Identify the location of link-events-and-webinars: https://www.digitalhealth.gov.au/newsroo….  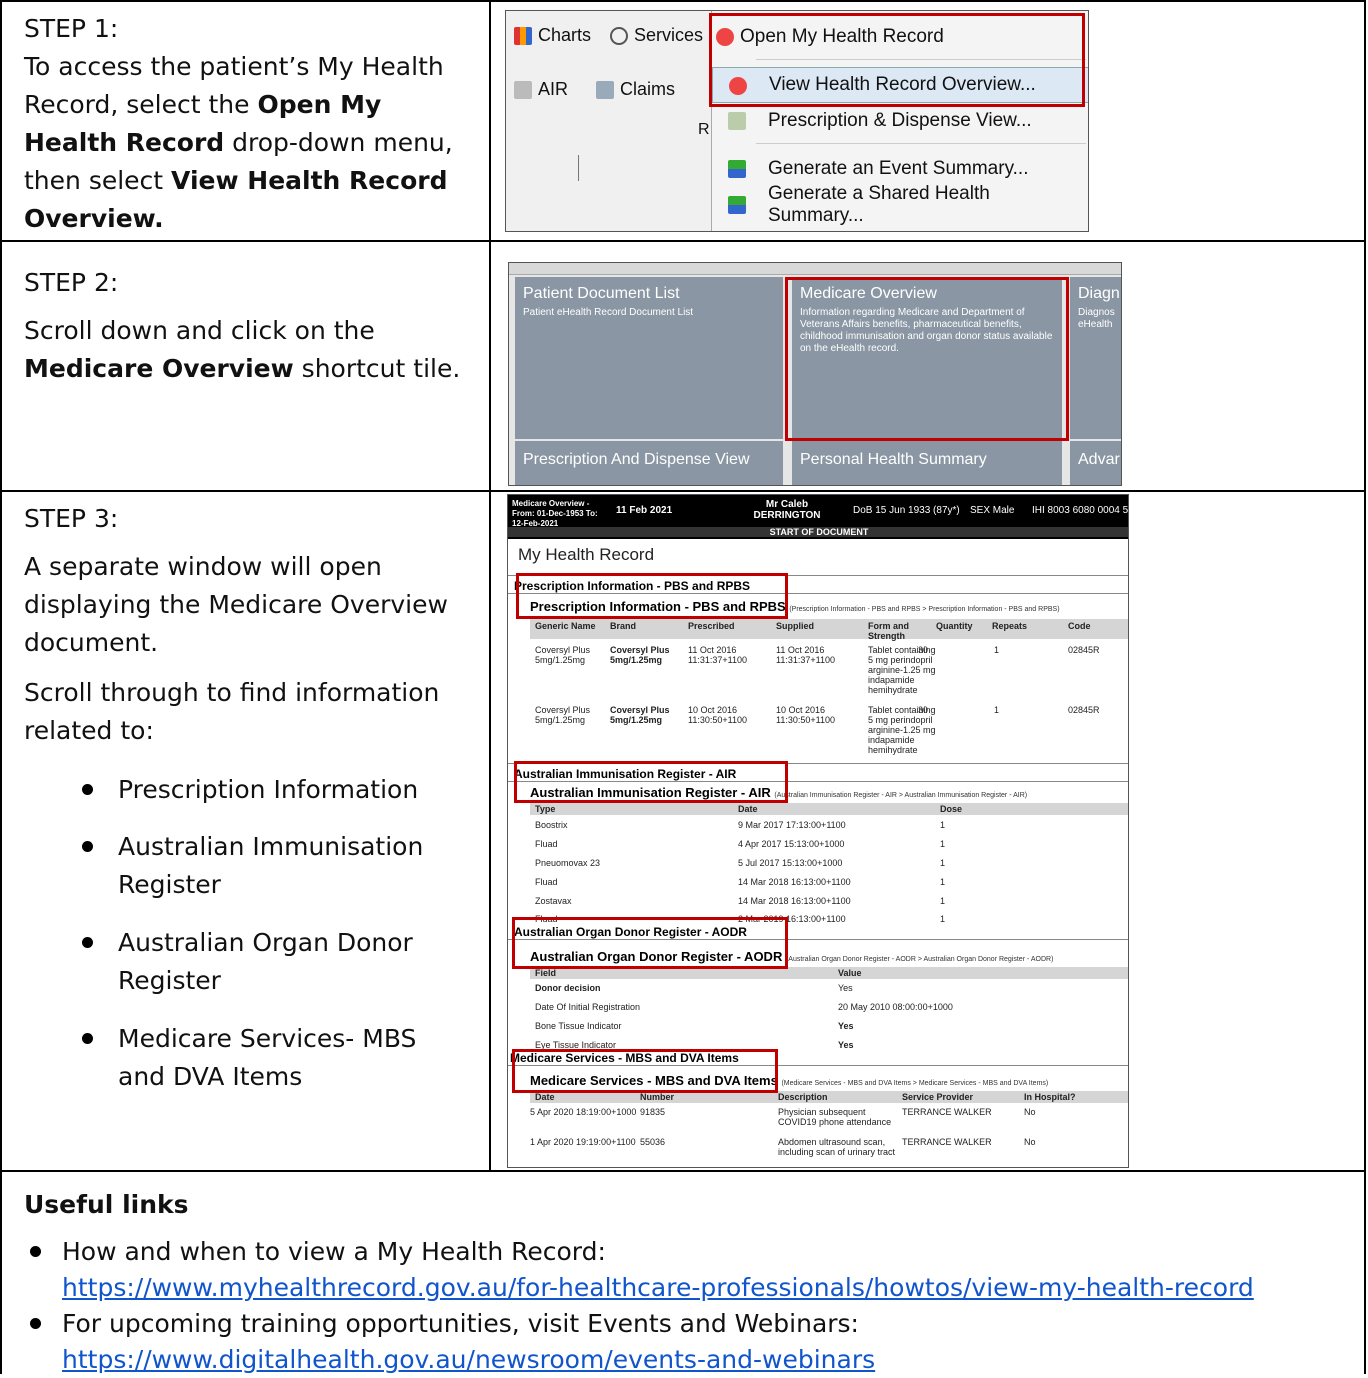
(468, 1360).